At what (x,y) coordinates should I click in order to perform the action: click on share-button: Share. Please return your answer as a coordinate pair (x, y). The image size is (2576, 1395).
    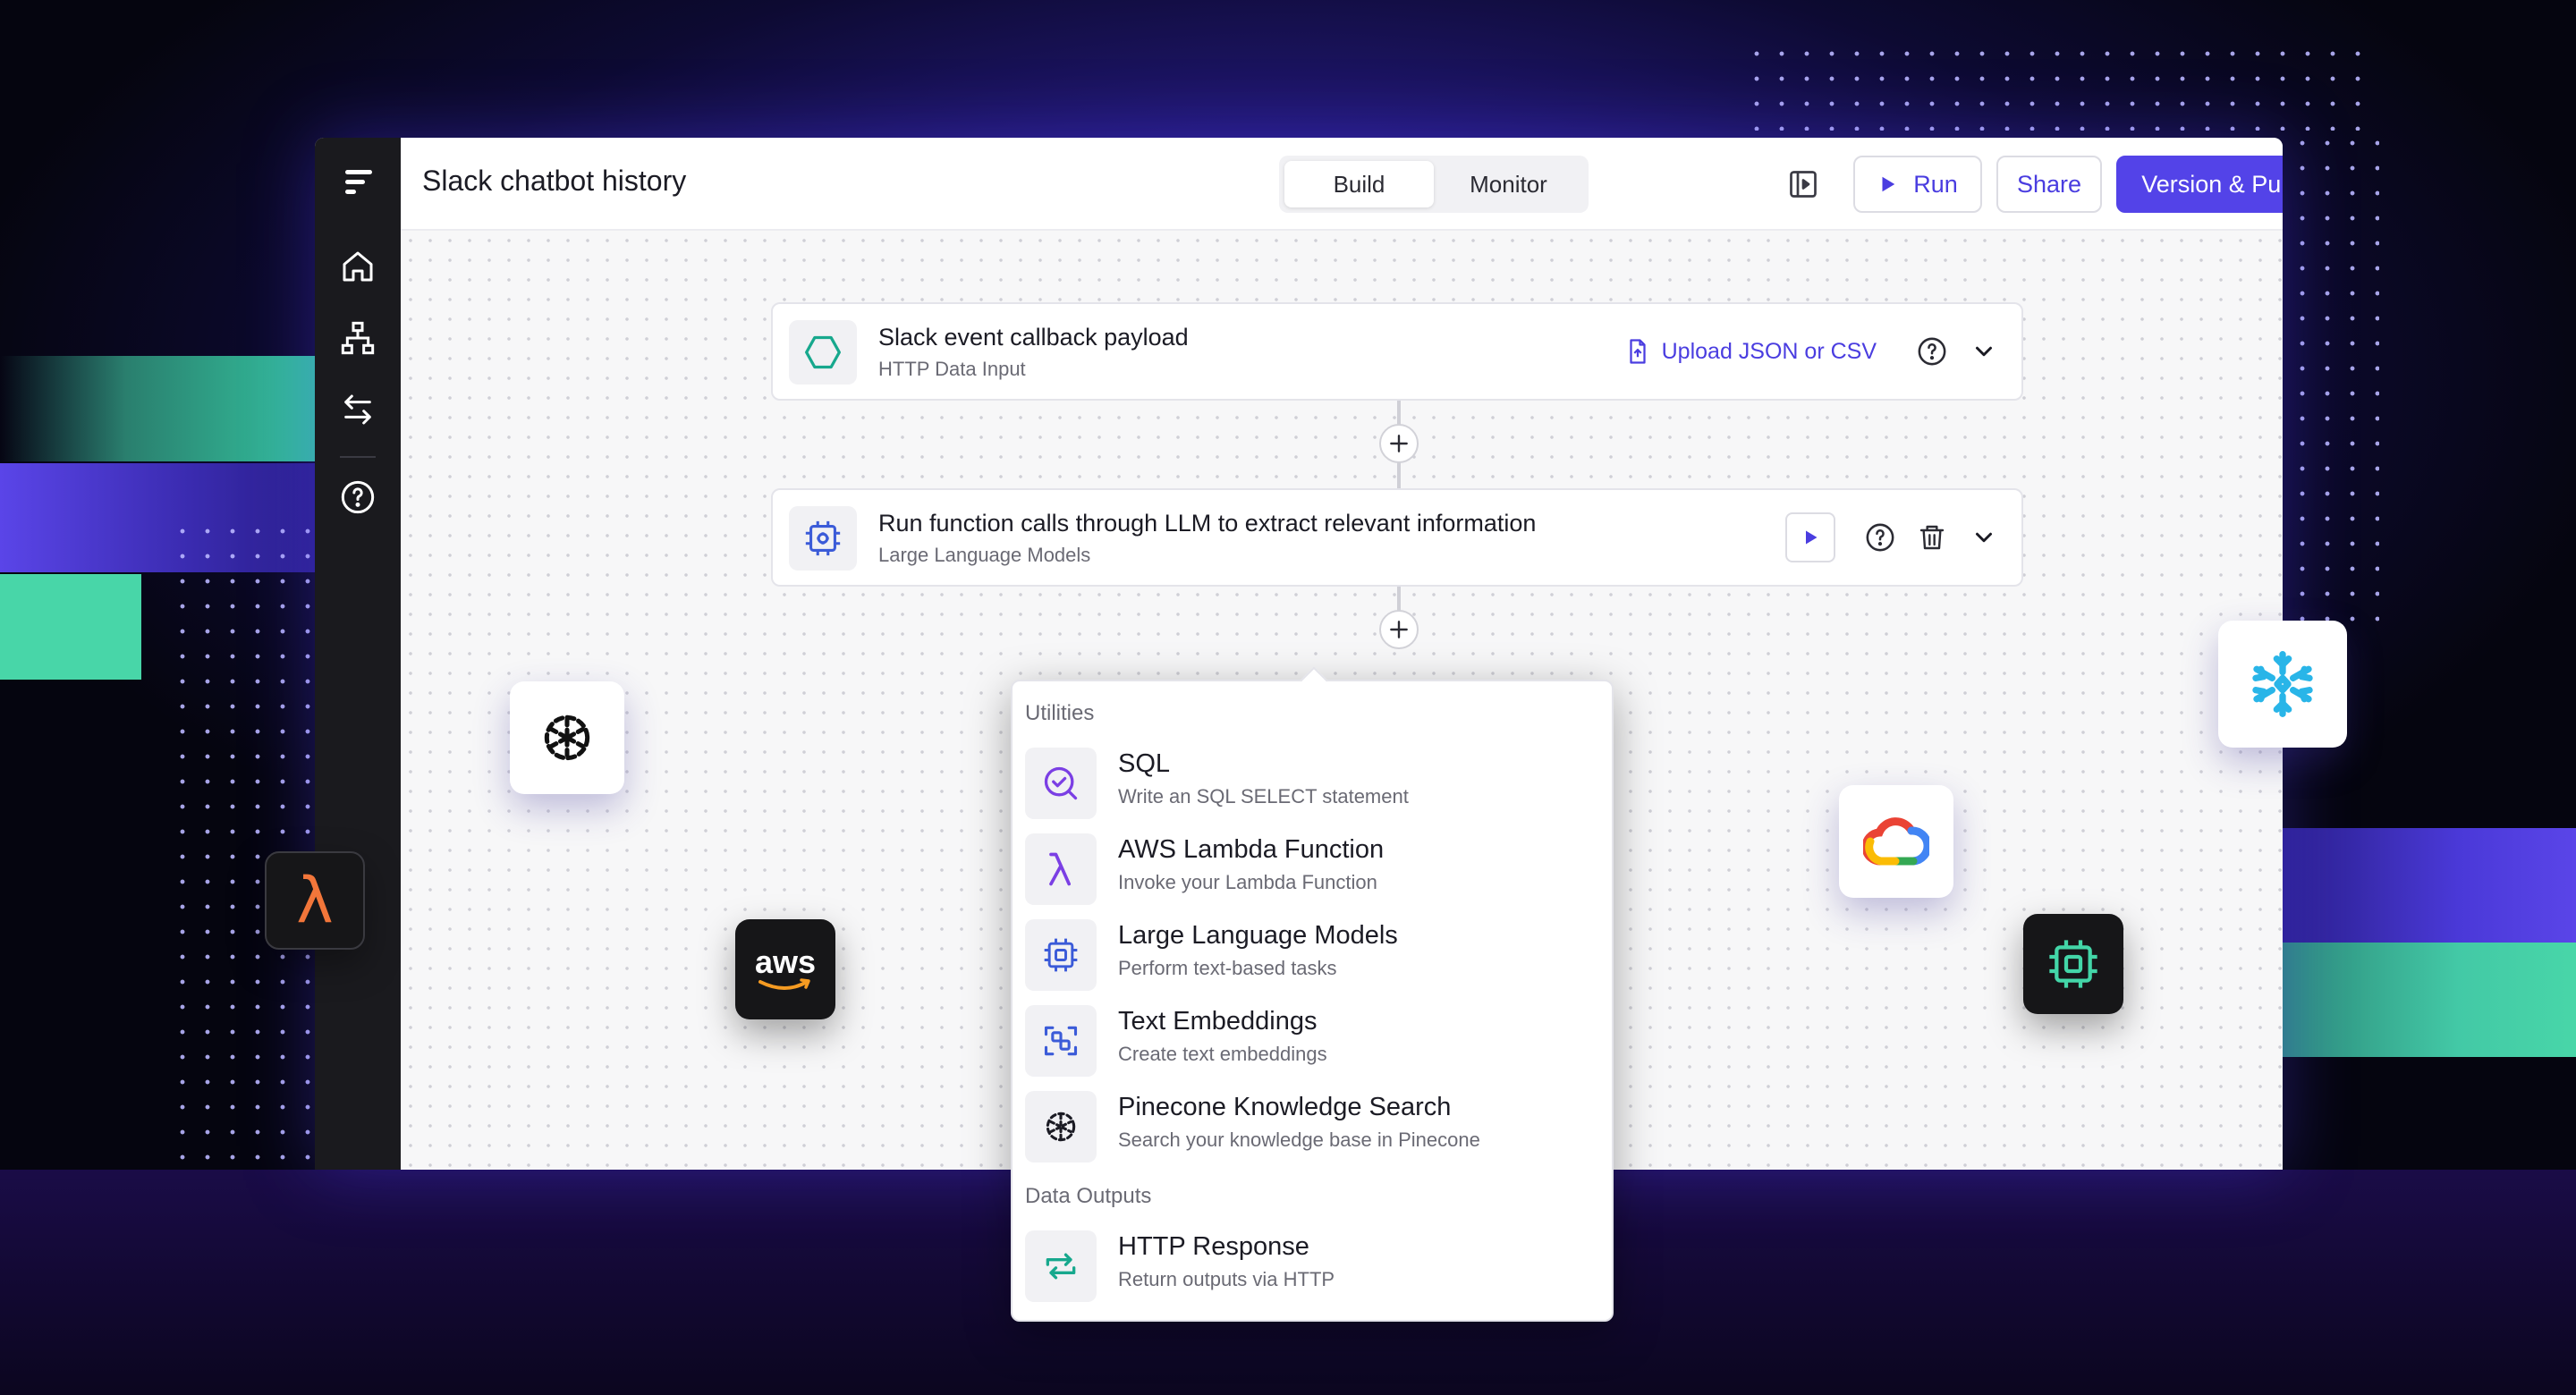
    Looking at the image, I should click on (2049, 184).